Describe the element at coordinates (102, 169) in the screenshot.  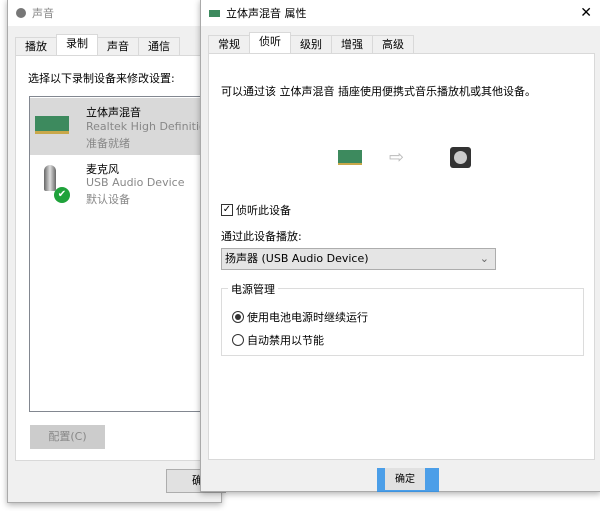
I see `device-name: 麦克风` at that location.